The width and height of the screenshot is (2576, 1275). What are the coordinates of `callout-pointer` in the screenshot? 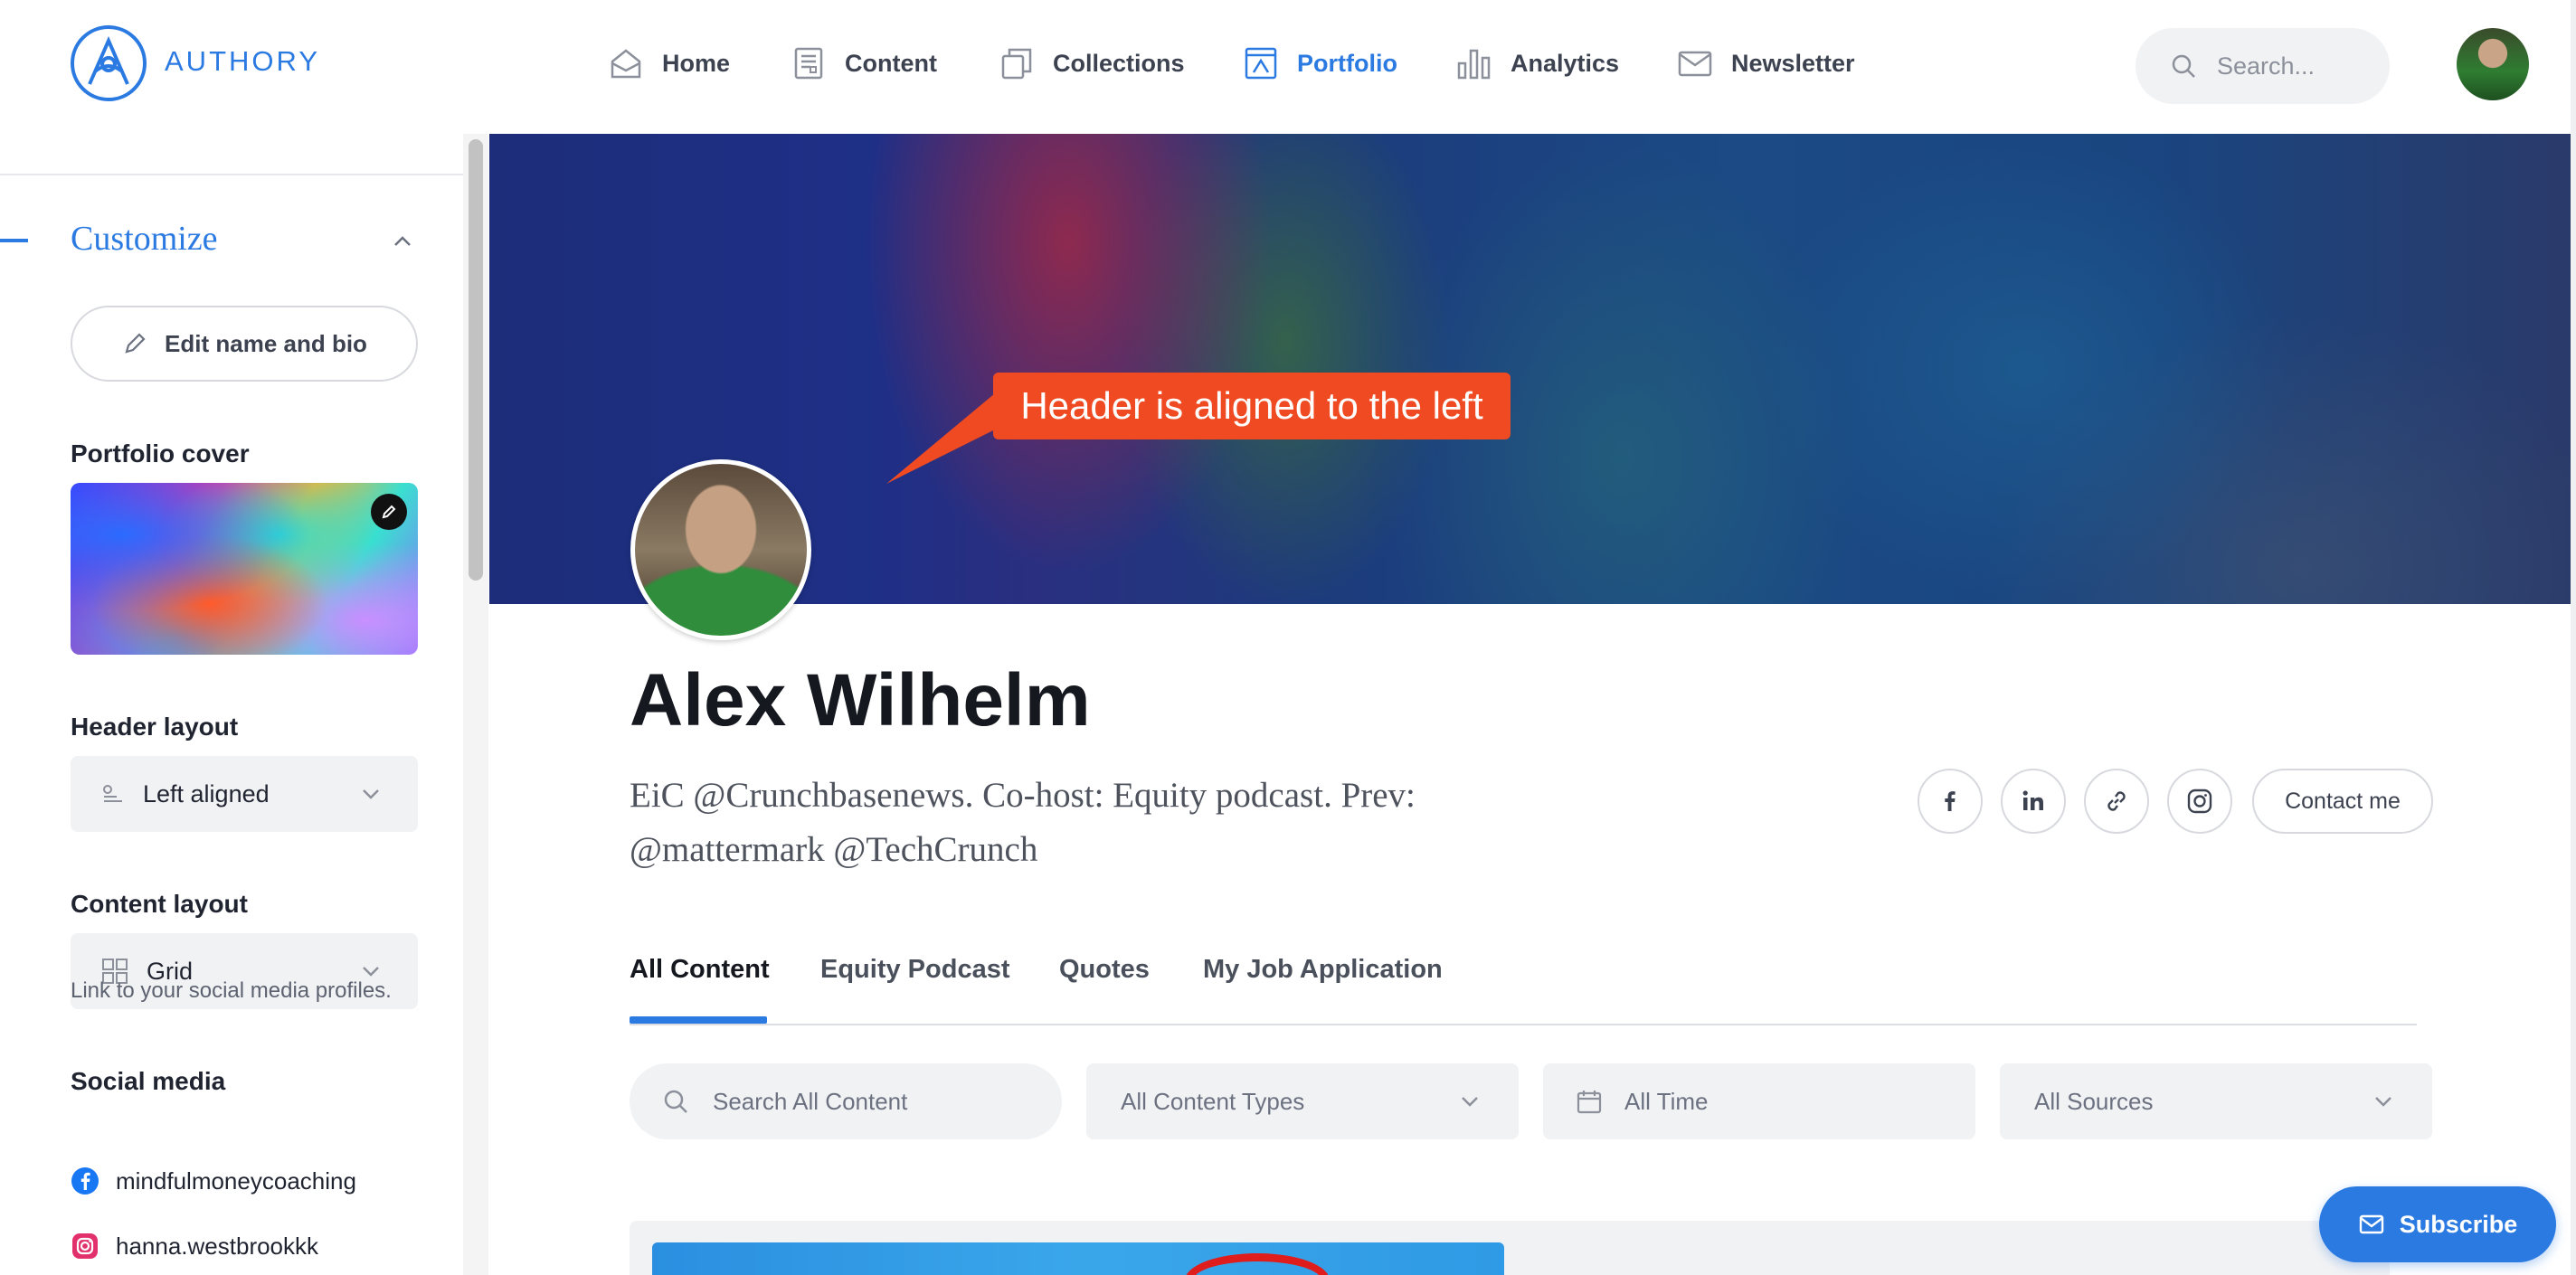 It's located at (941, 438).